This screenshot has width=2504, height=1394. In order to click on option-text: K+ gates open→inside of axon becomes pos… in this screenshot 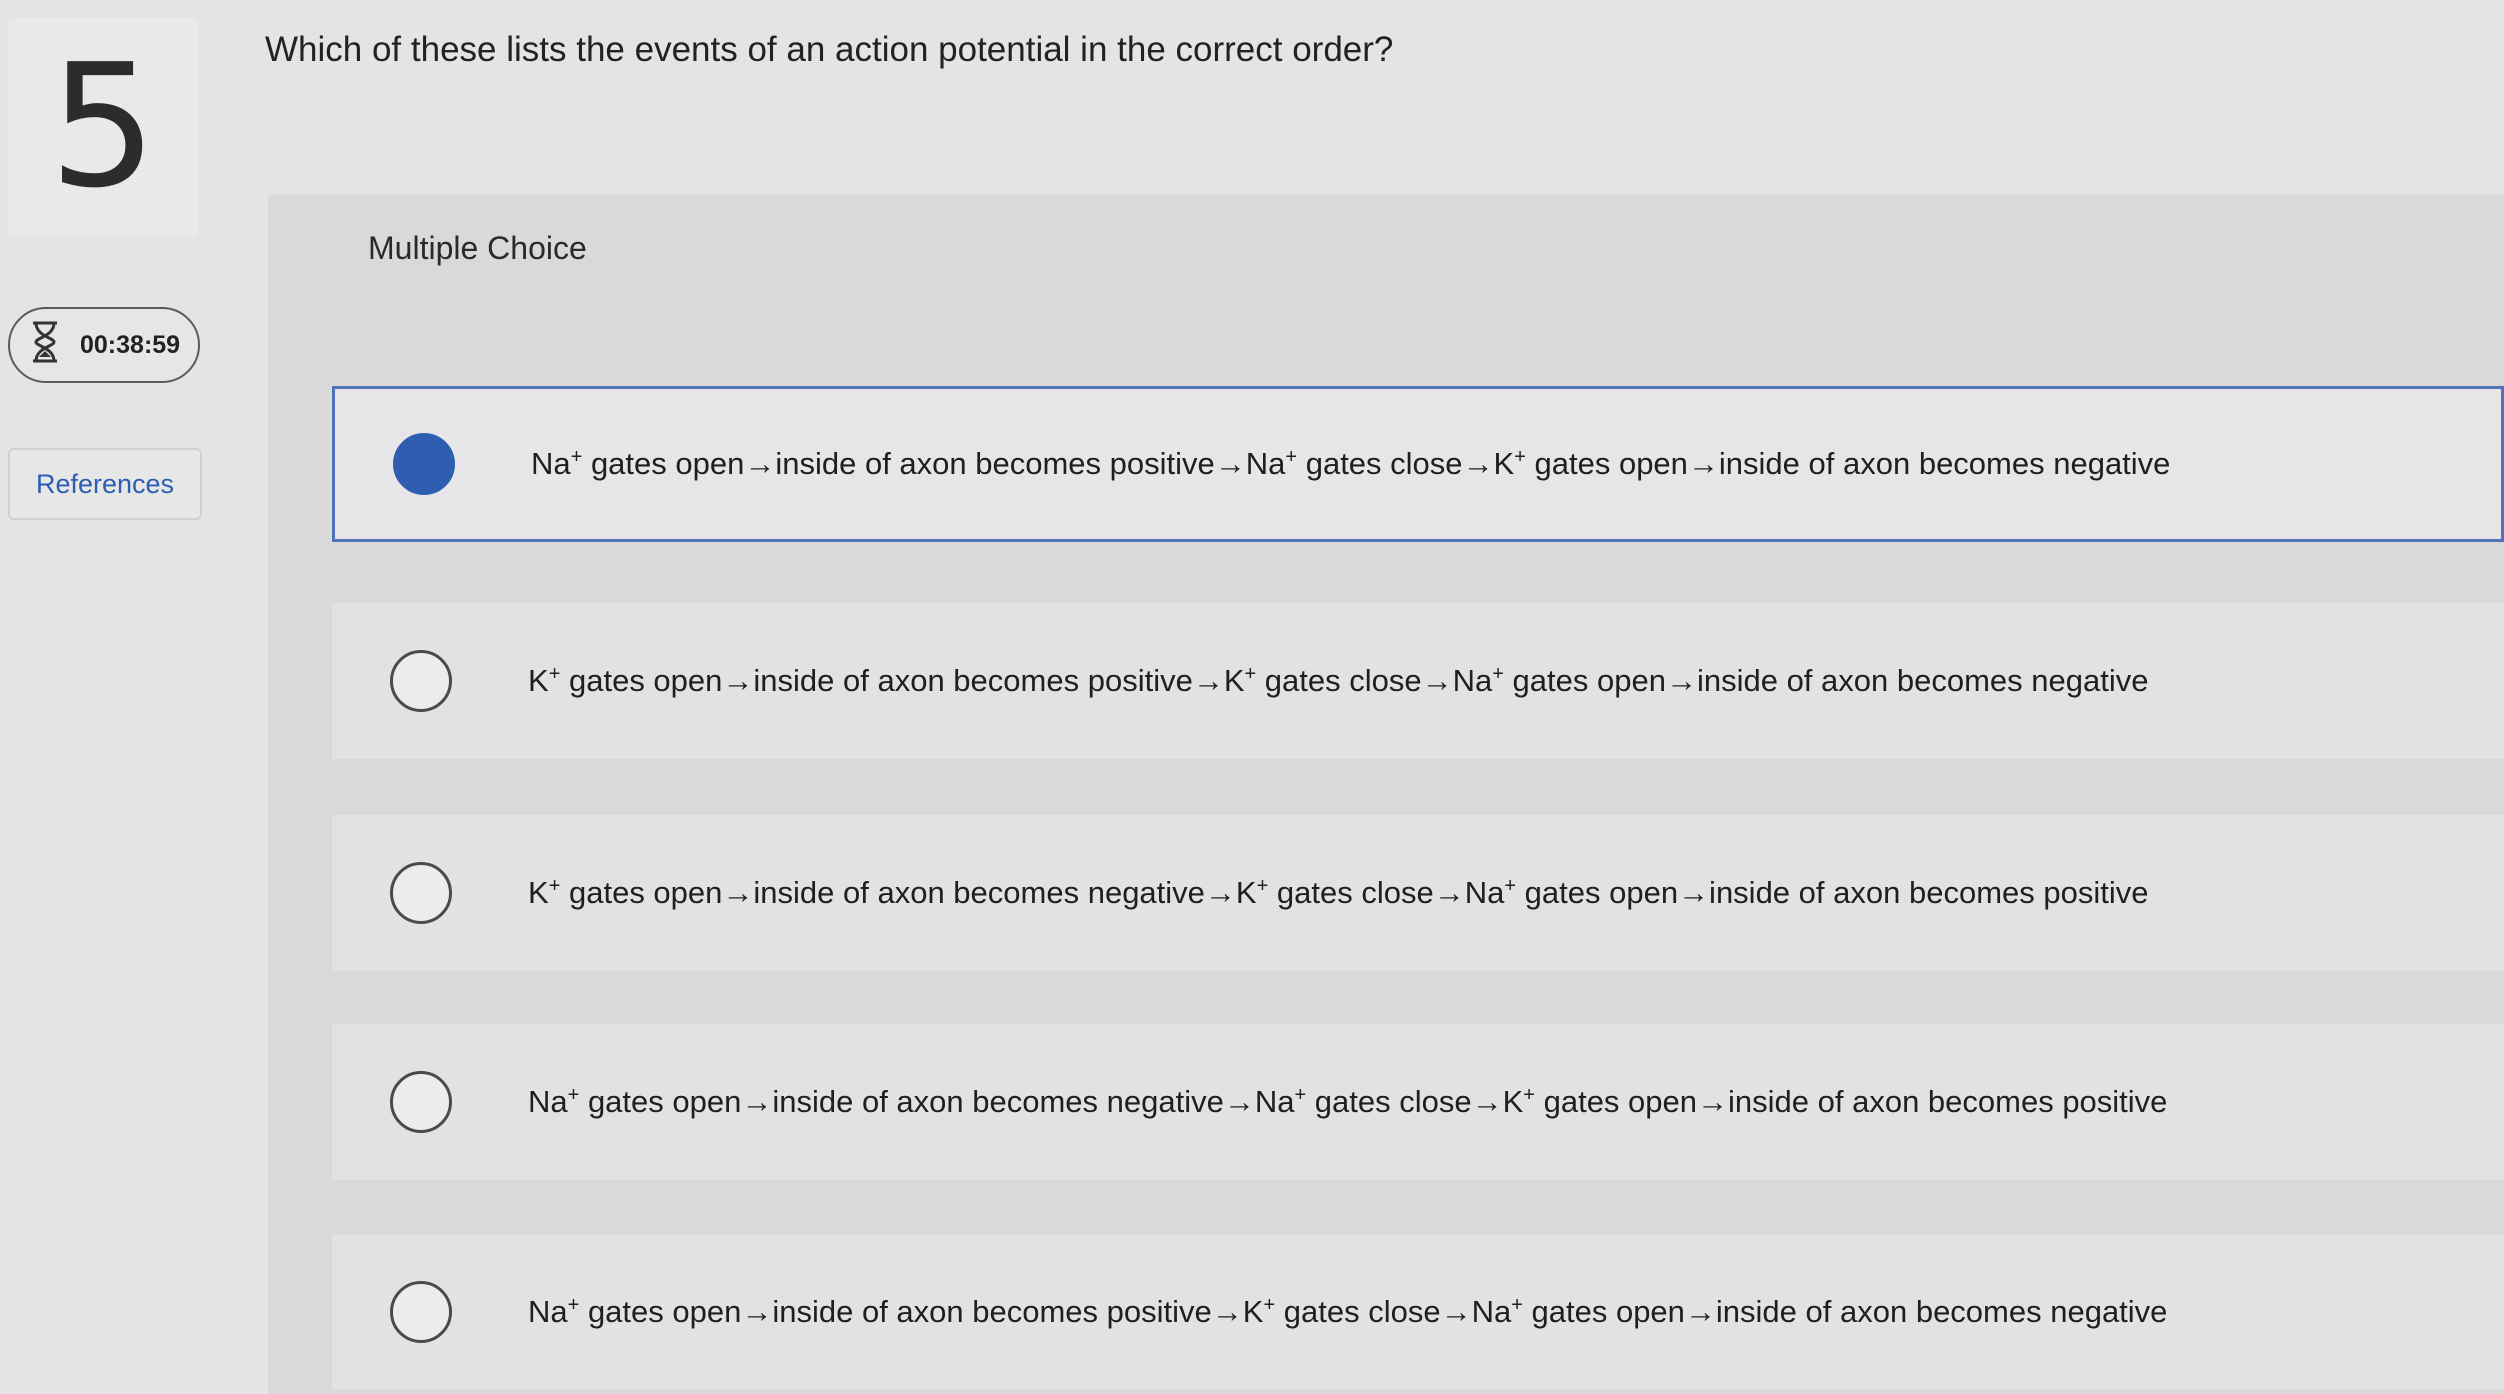, I will do `click(1338, 680)`.